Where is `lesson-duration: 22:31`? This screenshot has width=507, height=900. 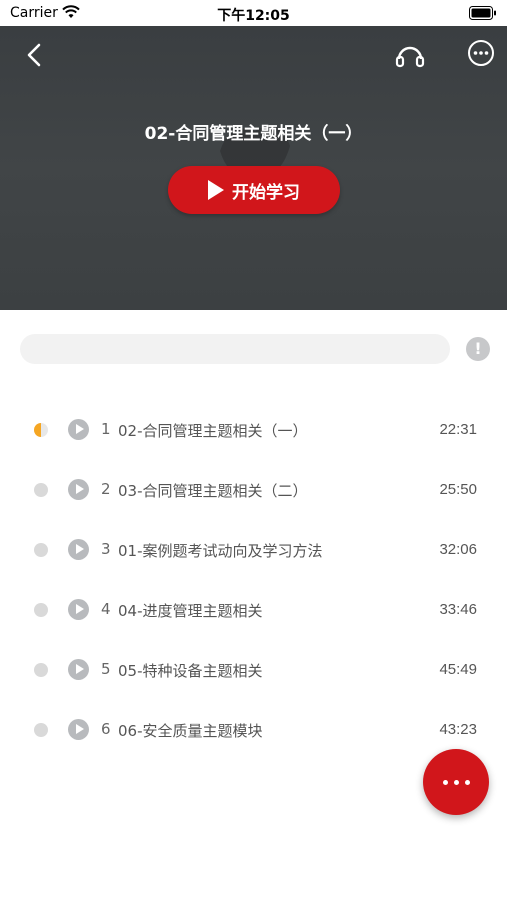 lesson-duration: 22:31 is located at coordinates (458, 429).